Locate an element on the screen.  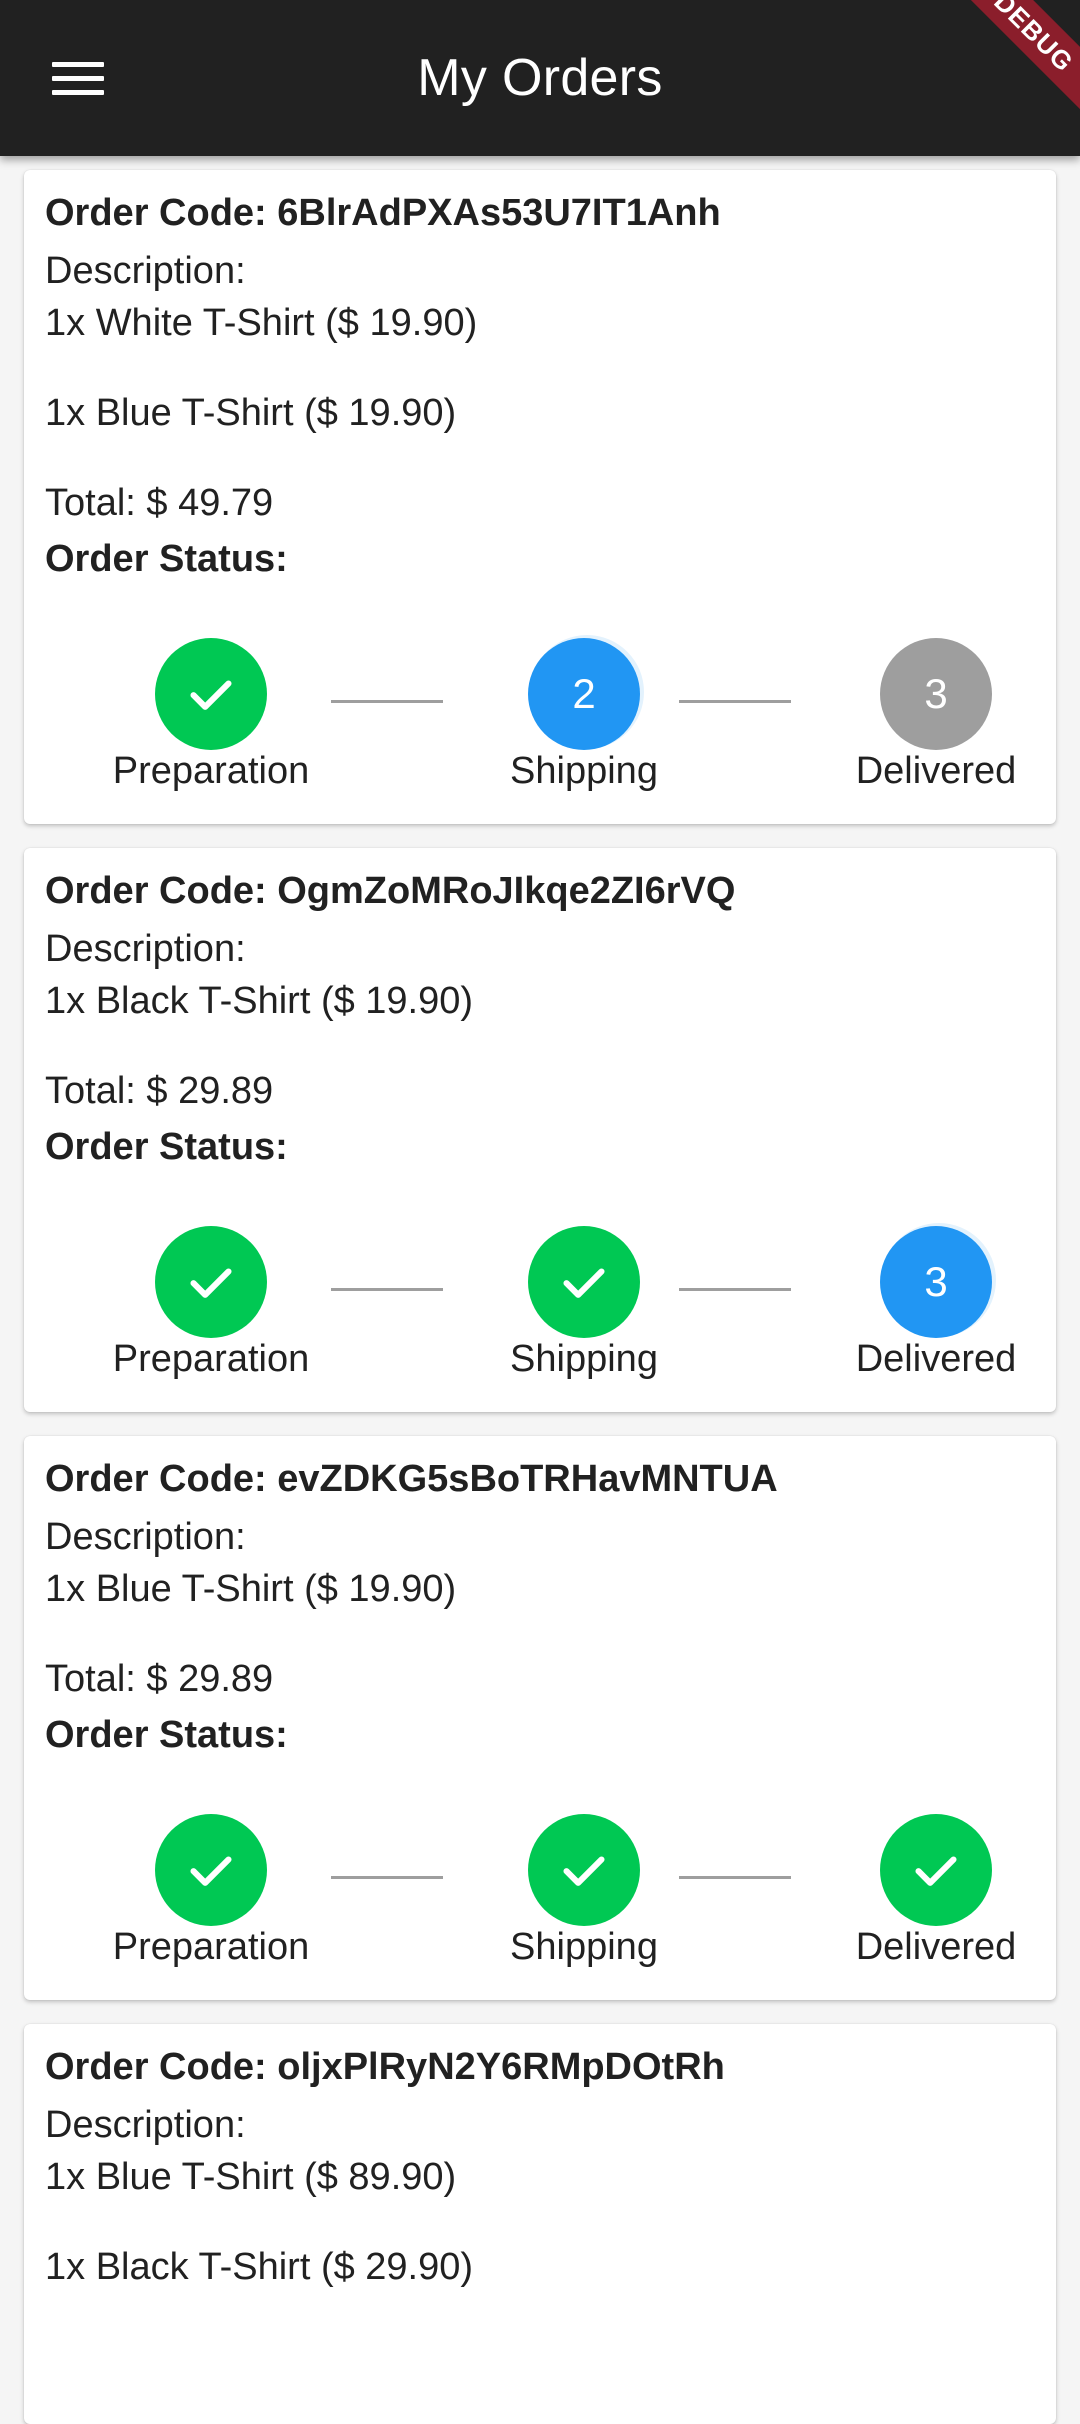
step-delivered: Delivered is located at coordinates (931, 1899).